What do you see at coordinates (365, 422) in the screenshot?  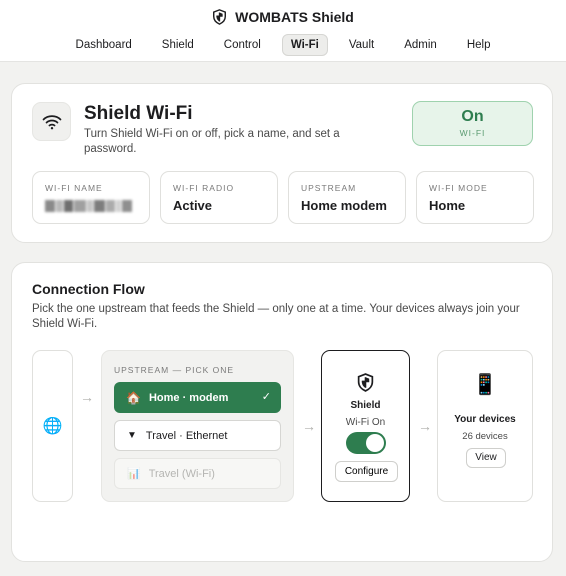 I see `shield-state: Wi-Fi On` at bounding box center [365, 422].